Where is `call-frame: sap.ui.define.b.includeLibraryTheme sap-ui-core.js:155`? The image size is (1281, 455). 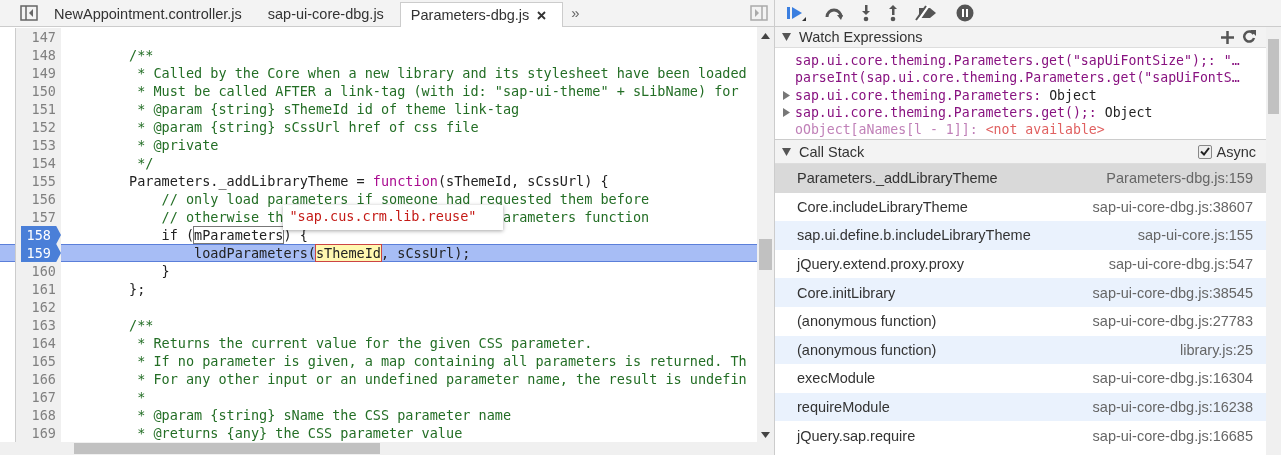 call-frame: sap.ui.define.b.includeLibraryTheme sap-ui-core.js:155 is located at coordinates (1020, 235).